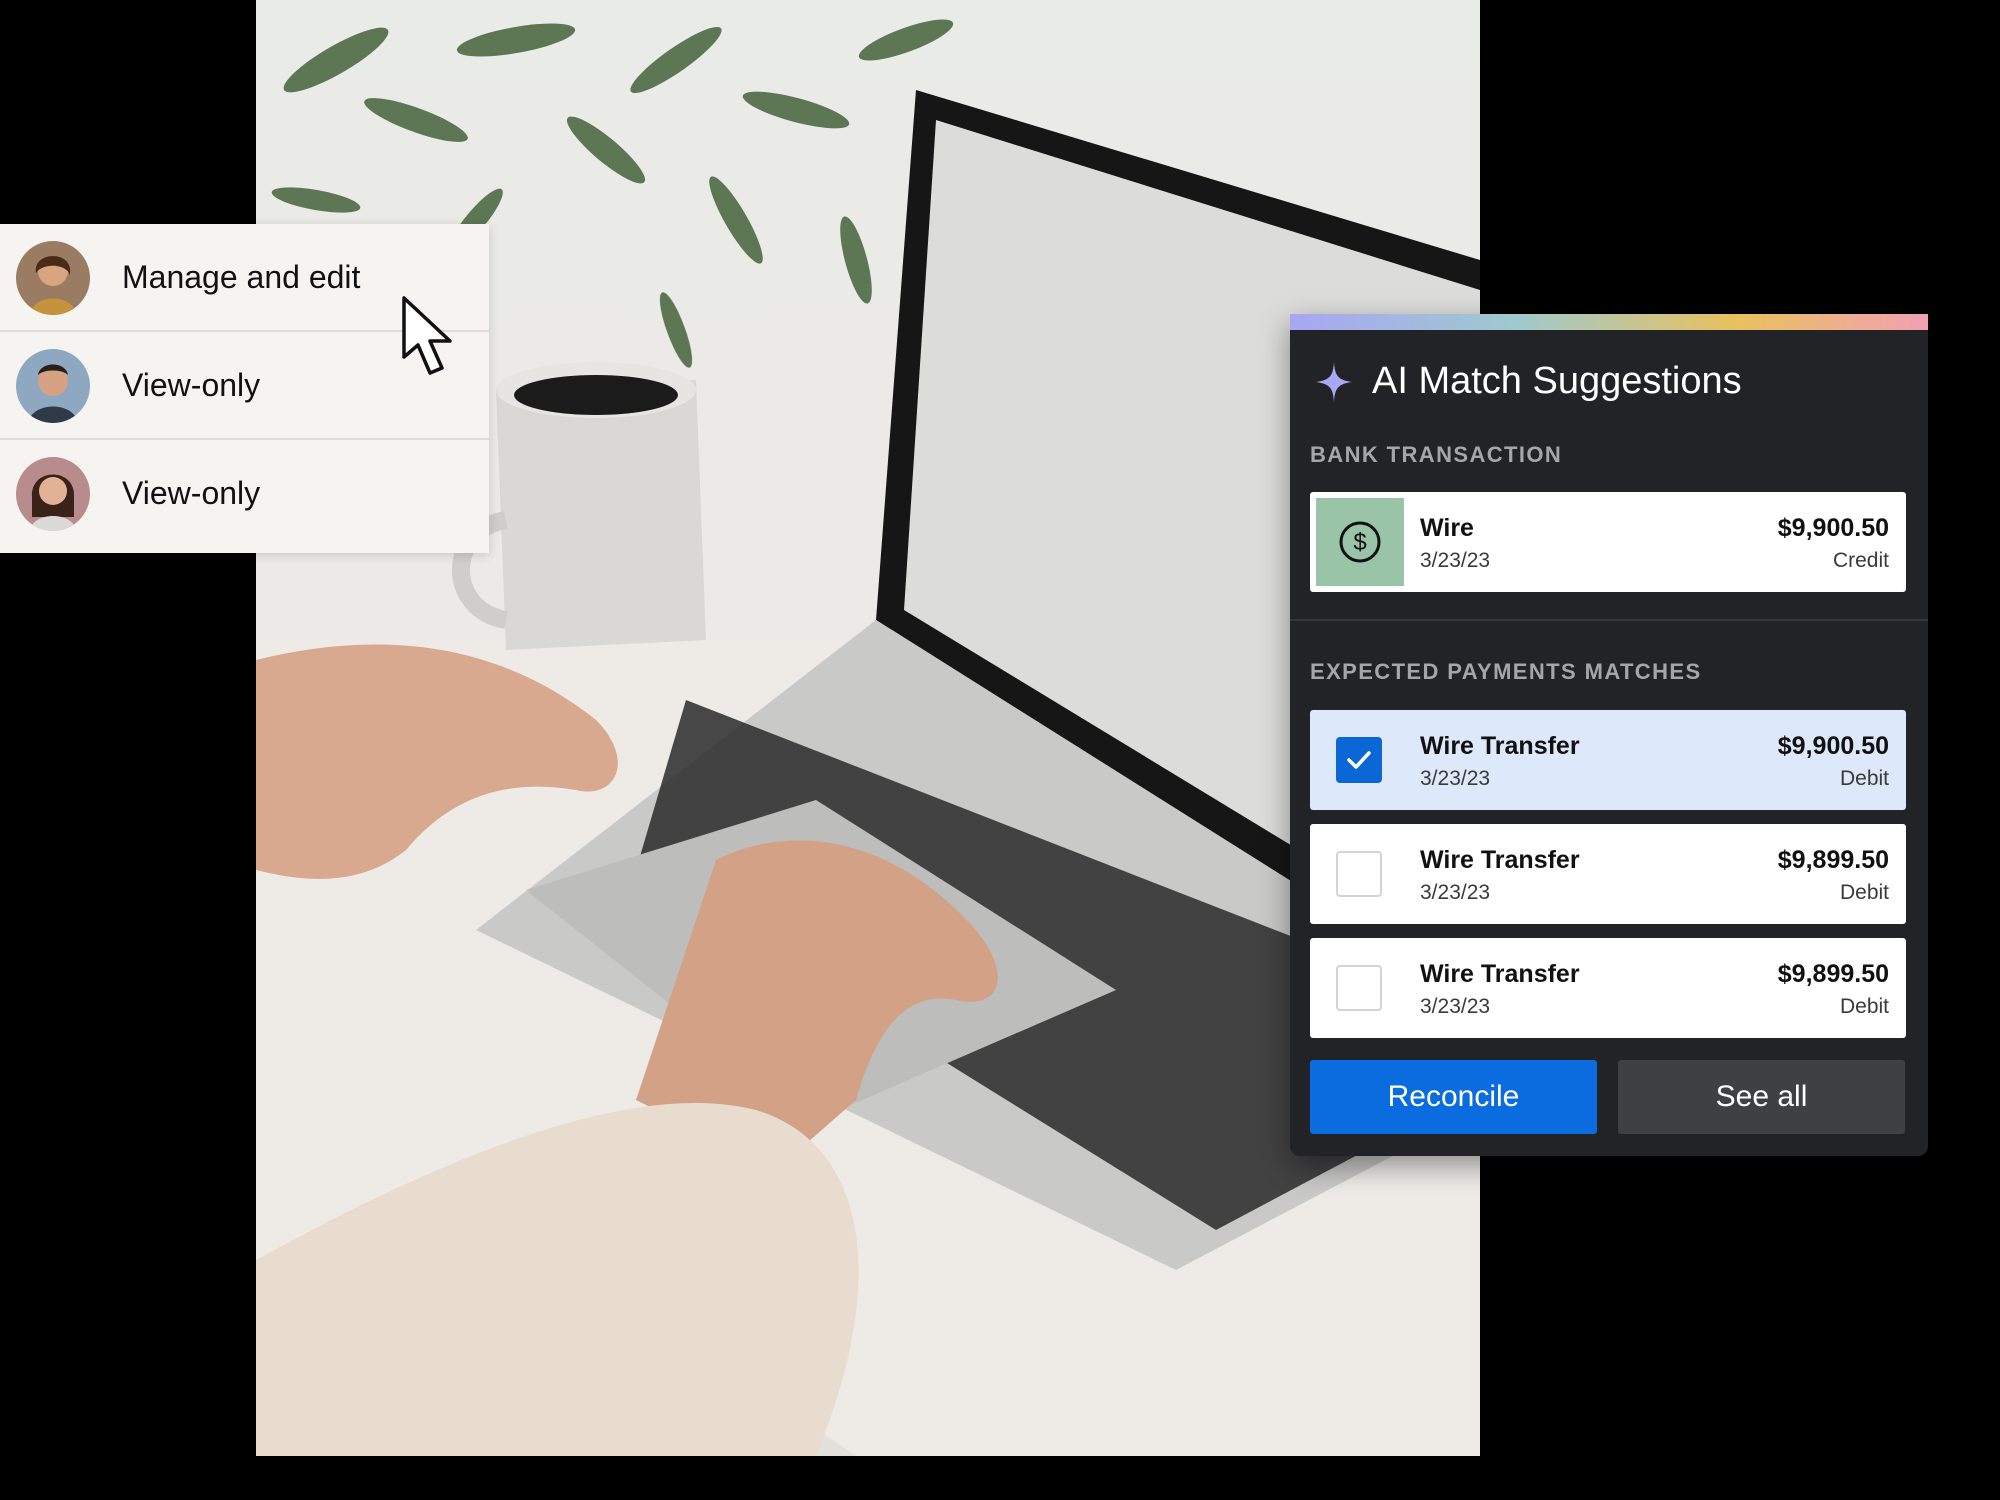  Describe the element at coordinates (241, 277) in the screenshot. I see `permission-label: Manage and edit` at that location.